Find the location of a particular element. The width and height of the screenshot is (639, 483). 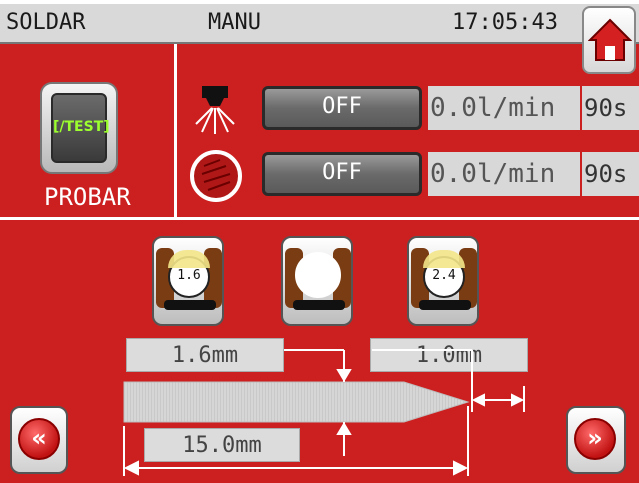

coil-toggle-button: OFF is located at coordinates (342, 174).